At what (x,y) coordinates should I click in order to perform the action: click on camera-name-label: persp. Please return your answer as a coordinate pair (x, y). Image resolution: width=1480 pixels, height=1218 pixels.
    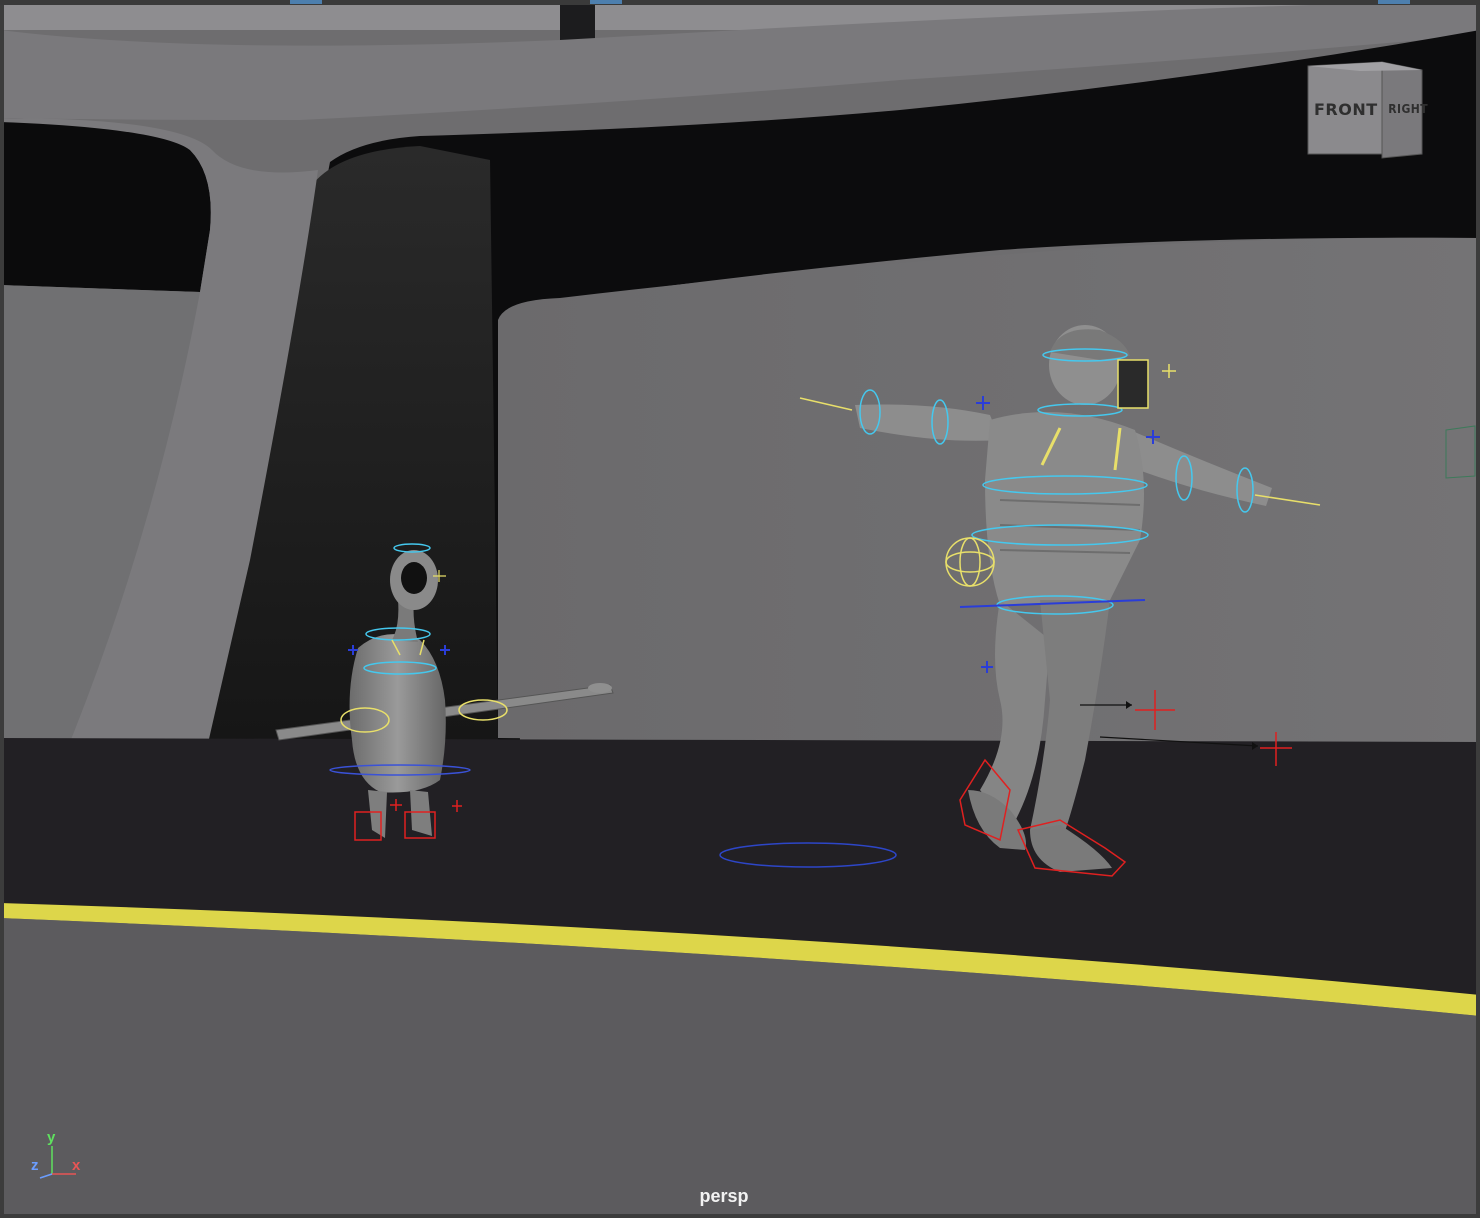
    Looking at the image, I should click on (724, 1196).